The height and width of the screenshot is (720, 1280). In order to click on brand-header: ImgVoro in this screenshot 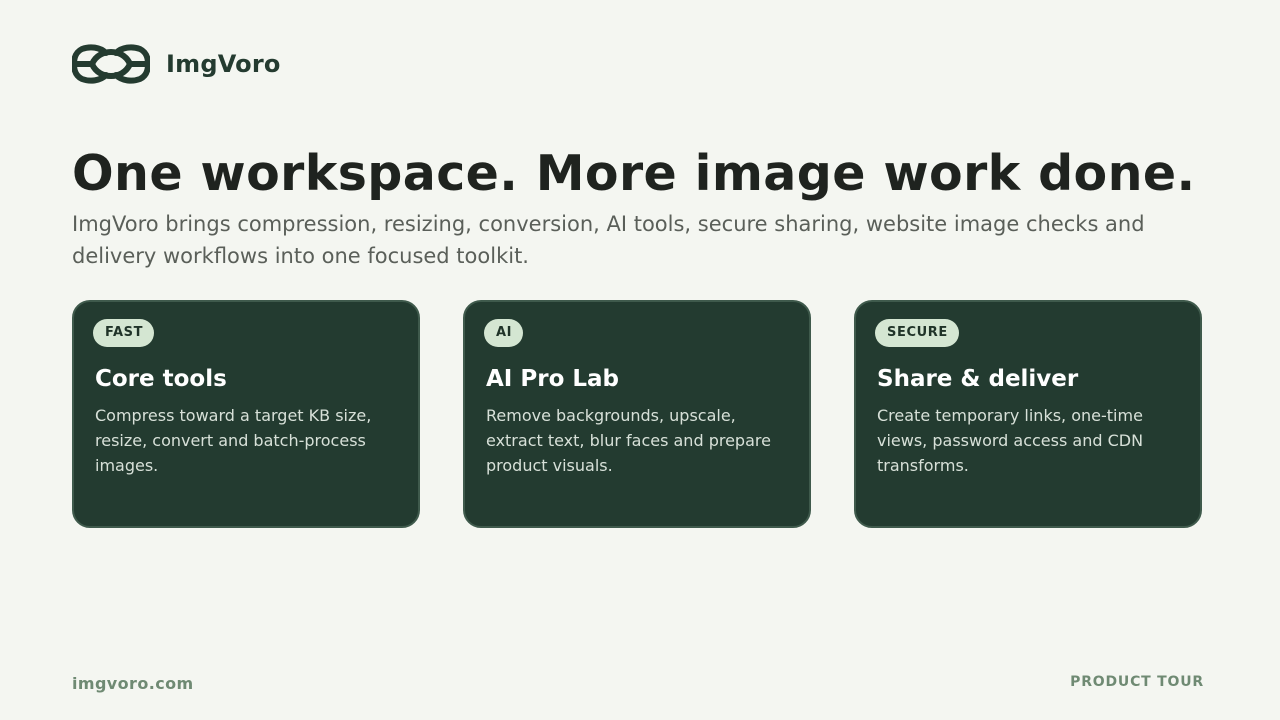, I will do `click(176, 64)`.